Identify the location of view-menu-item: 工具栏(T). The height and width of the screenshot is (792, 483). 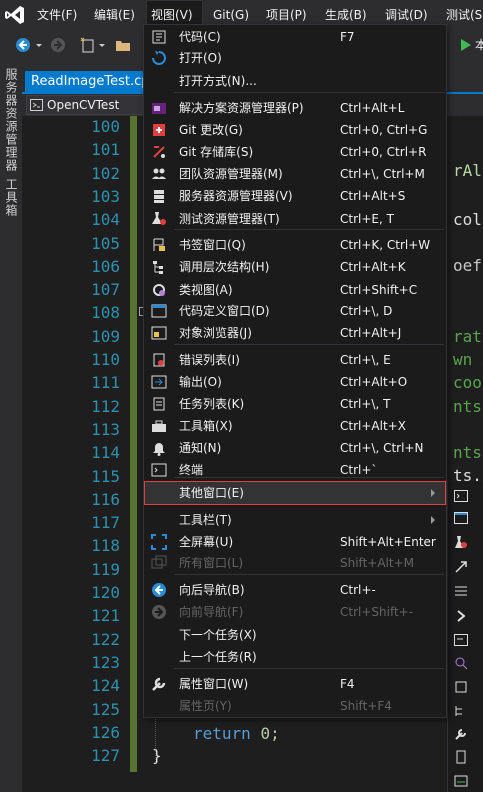
(295, 520).